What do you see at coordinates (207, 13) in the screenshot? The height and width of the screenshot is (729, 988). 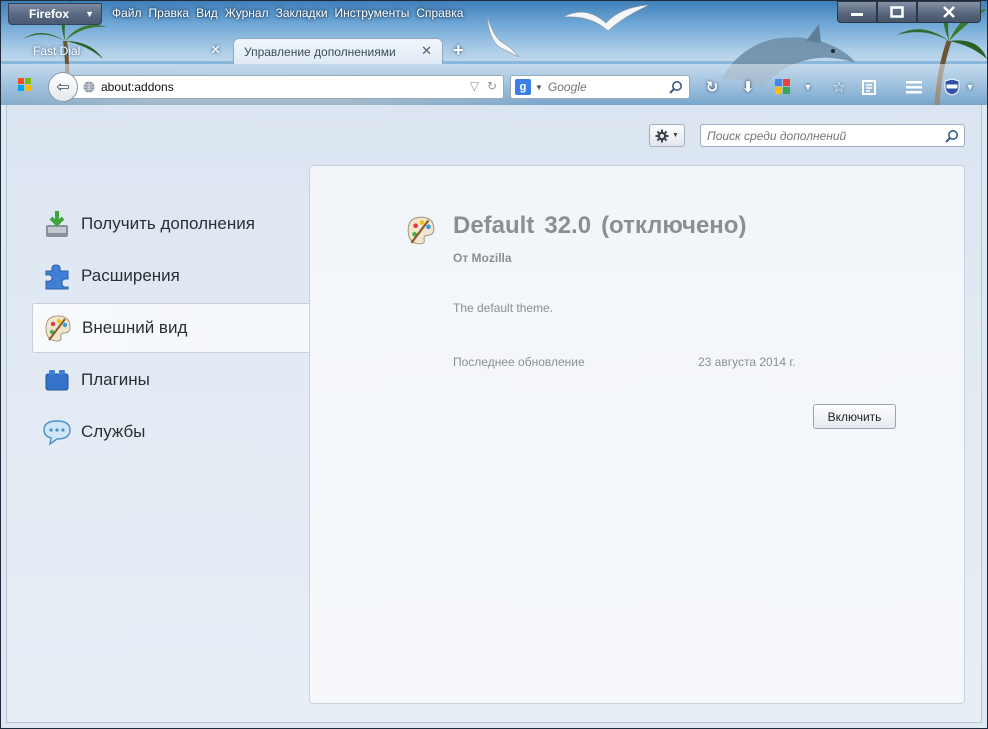 I see `menu-view: Вид` at bounding box center [207, 13].